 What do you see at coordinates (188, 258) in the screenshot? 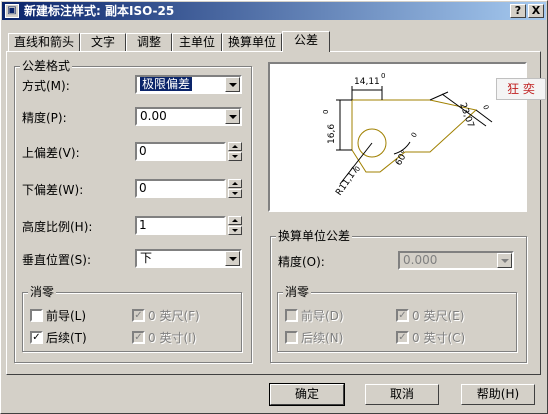
I see `vertical-position-select: 下` at bounding box center [188, 258].